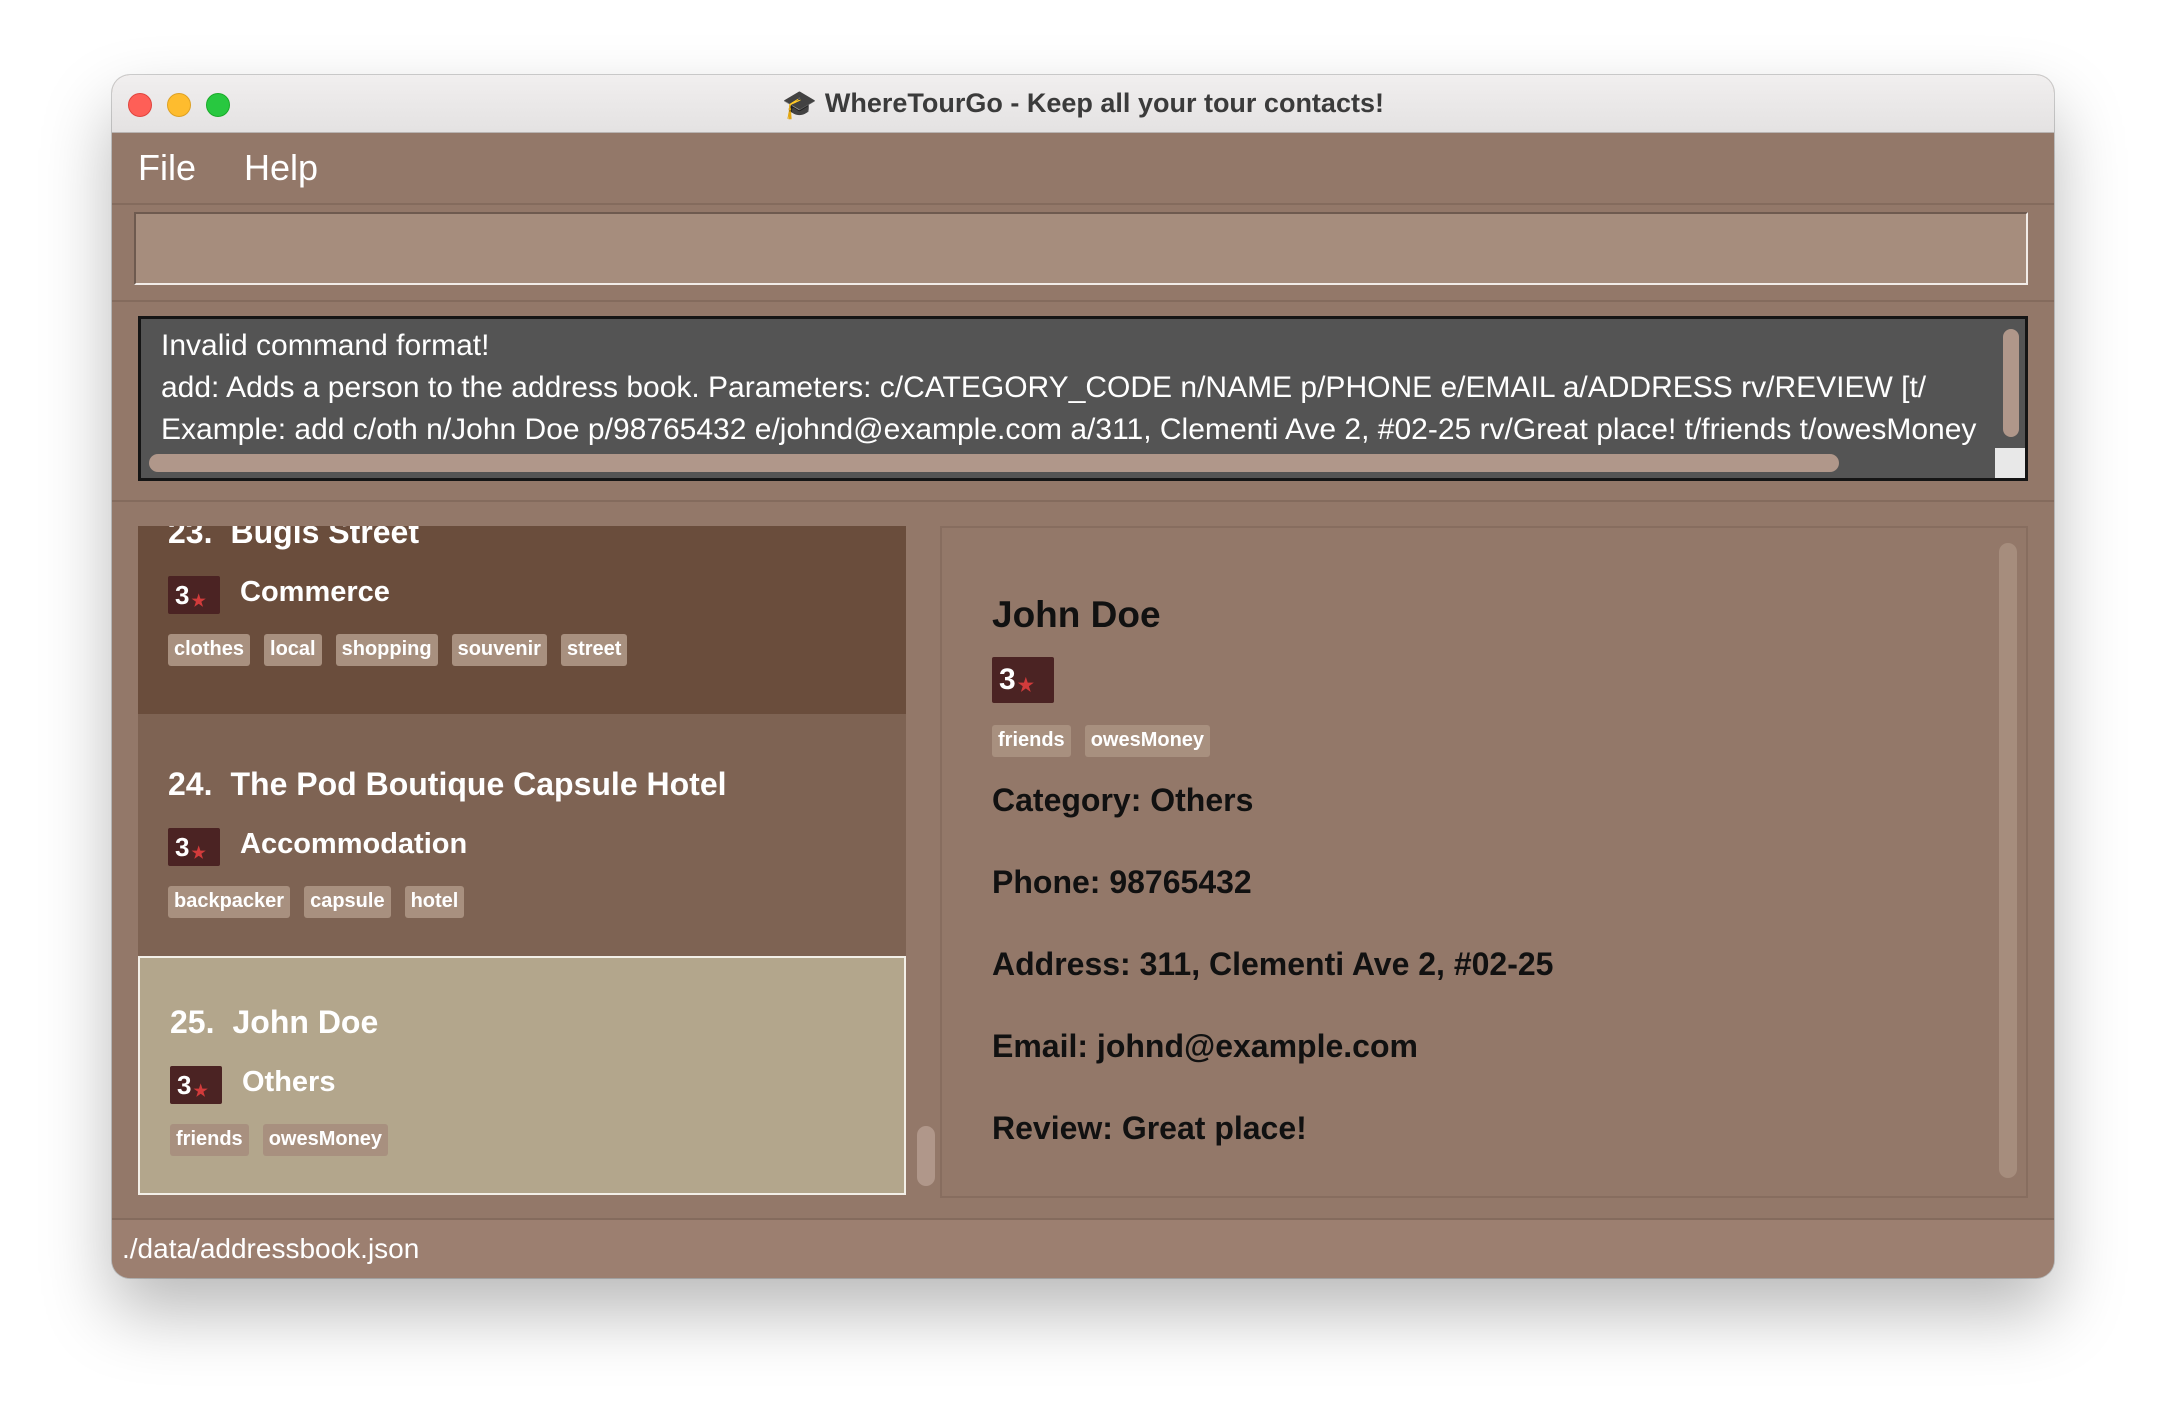 Image resolution: width=2162 pixels, height=1424 pixels. I want to click on list-item-name: Bugis Street, so click(324, 538).